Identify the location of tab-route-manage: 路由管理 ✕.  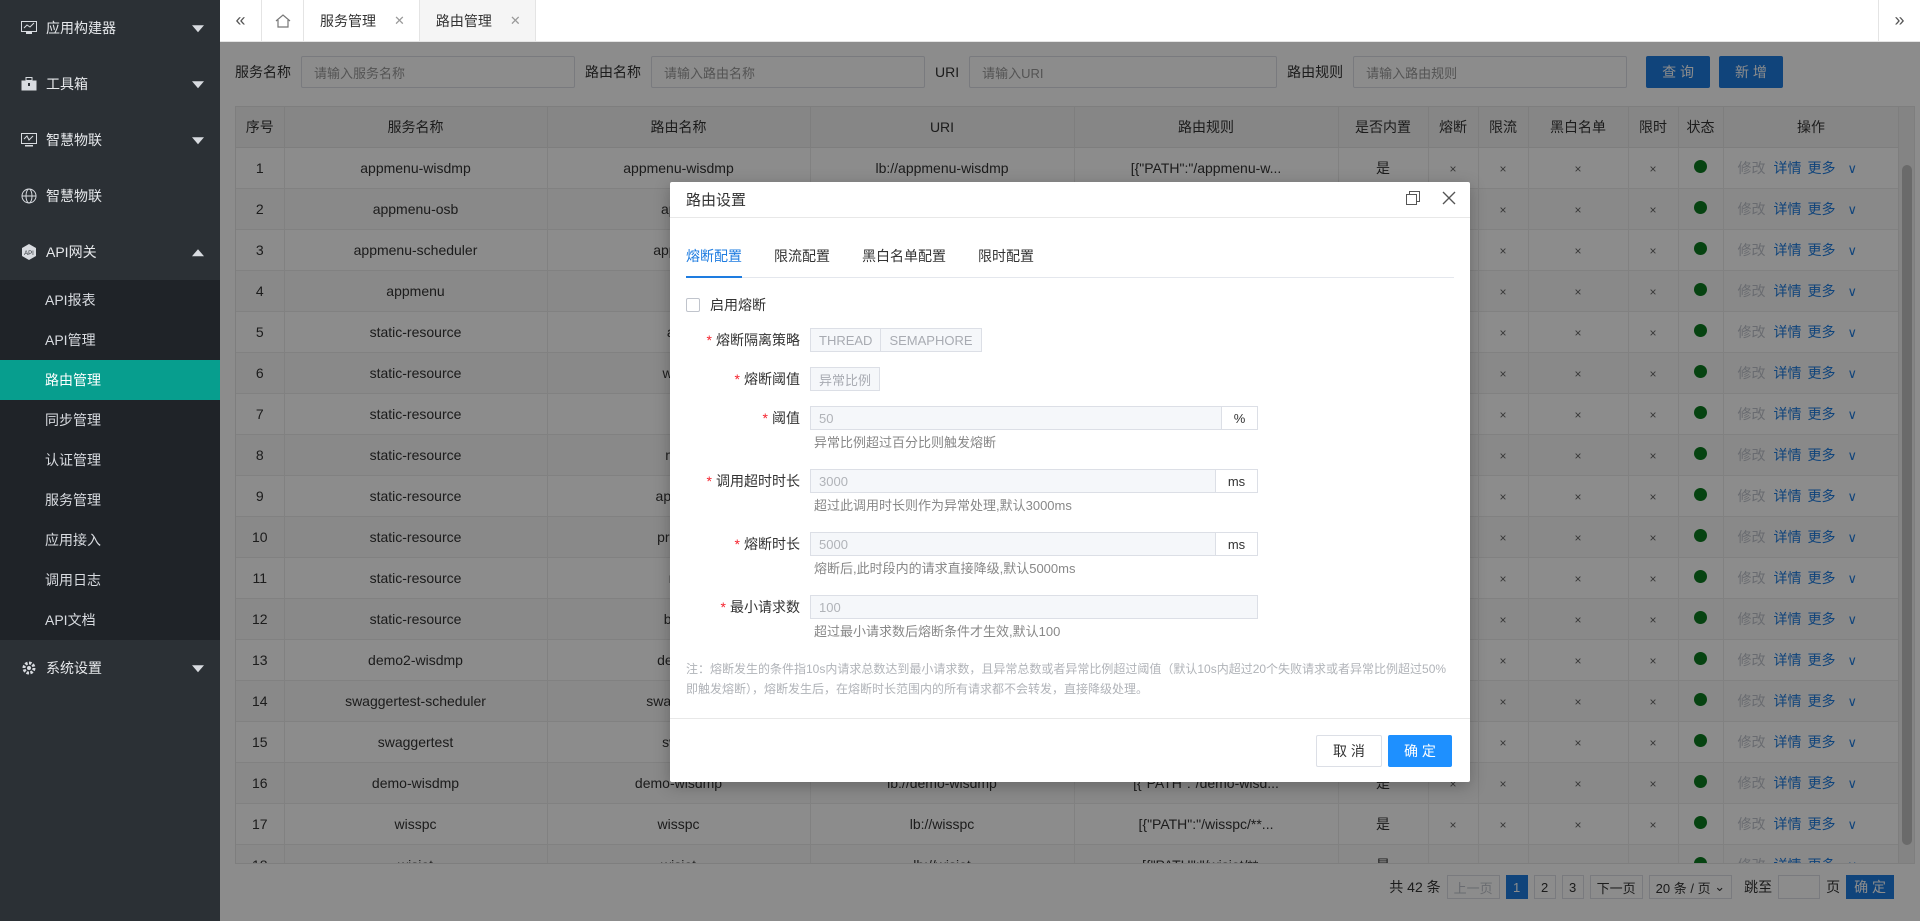
(477, 20).